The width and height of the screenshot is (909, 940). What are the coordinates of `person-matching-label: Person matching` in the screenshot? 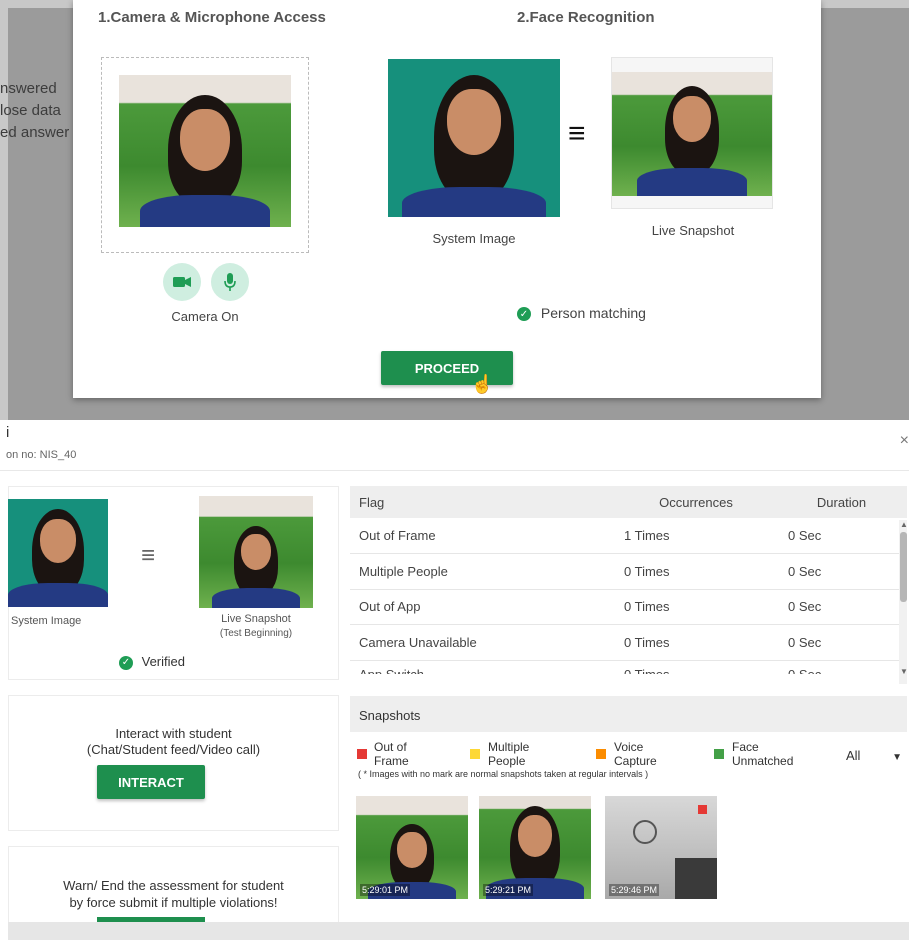 It's located at (593, 313).